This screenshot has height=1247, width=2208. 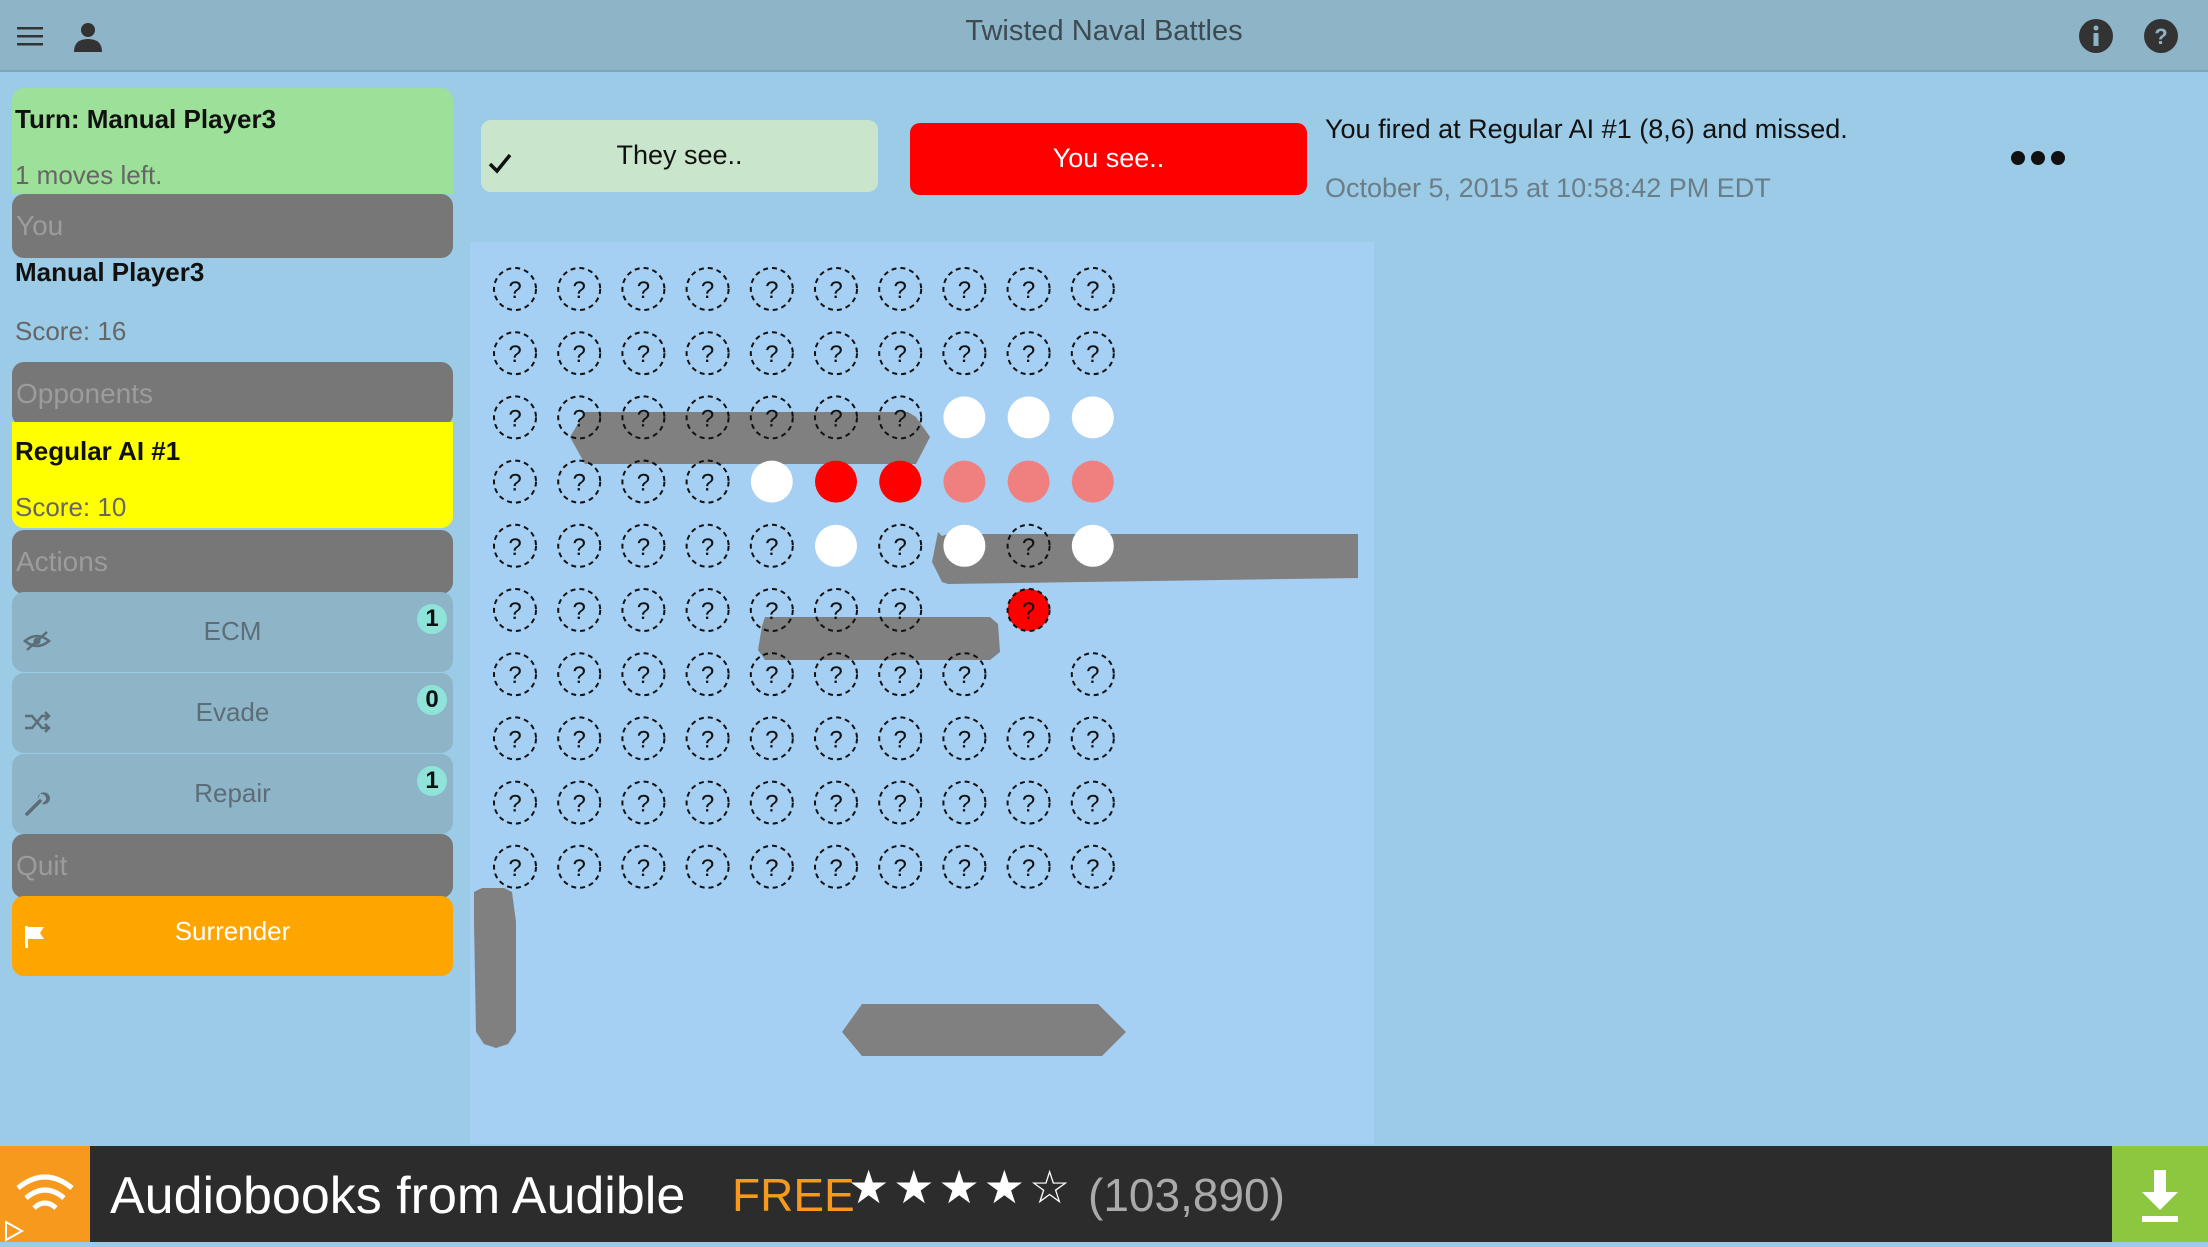 What do you see at coordinates (2038, 158) in the screenshot?
I see `more-options-icon` at bounding box center [2038, 158].